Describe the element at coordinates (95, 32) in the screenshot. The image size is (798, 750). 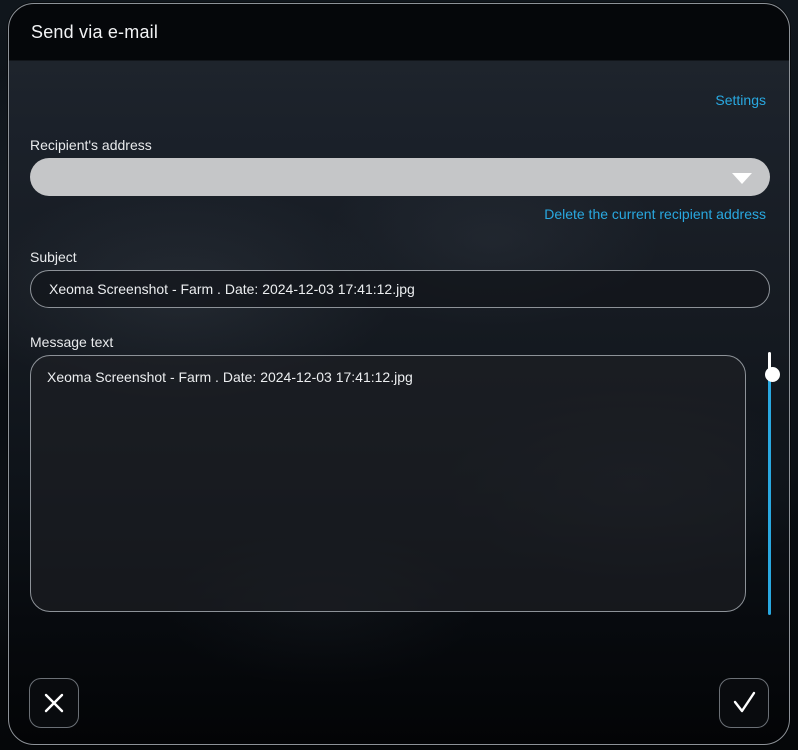
I see `dialog-title: Send via e-mail` at that location.